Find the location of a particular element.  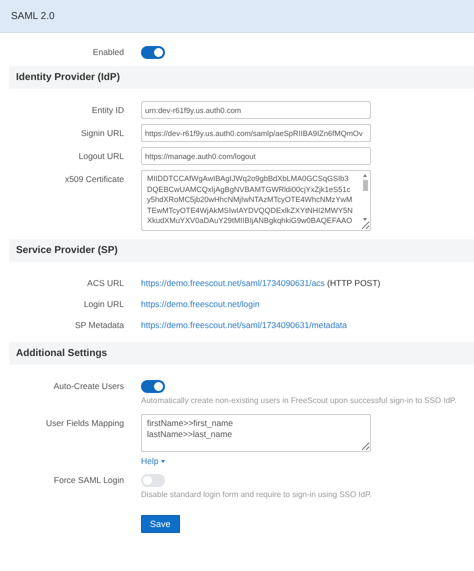

panel-title: SAML 2.0 is located at coordinates (33, 16).